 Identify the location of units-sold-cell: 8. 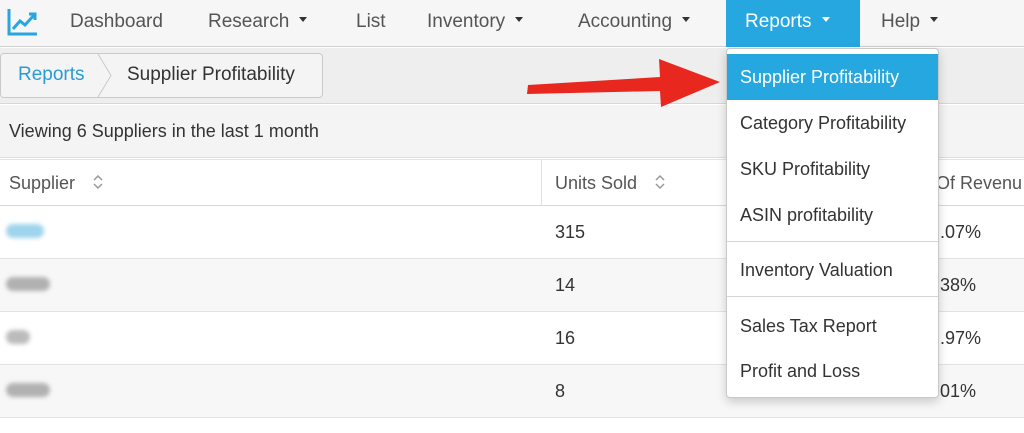
(560, 391).